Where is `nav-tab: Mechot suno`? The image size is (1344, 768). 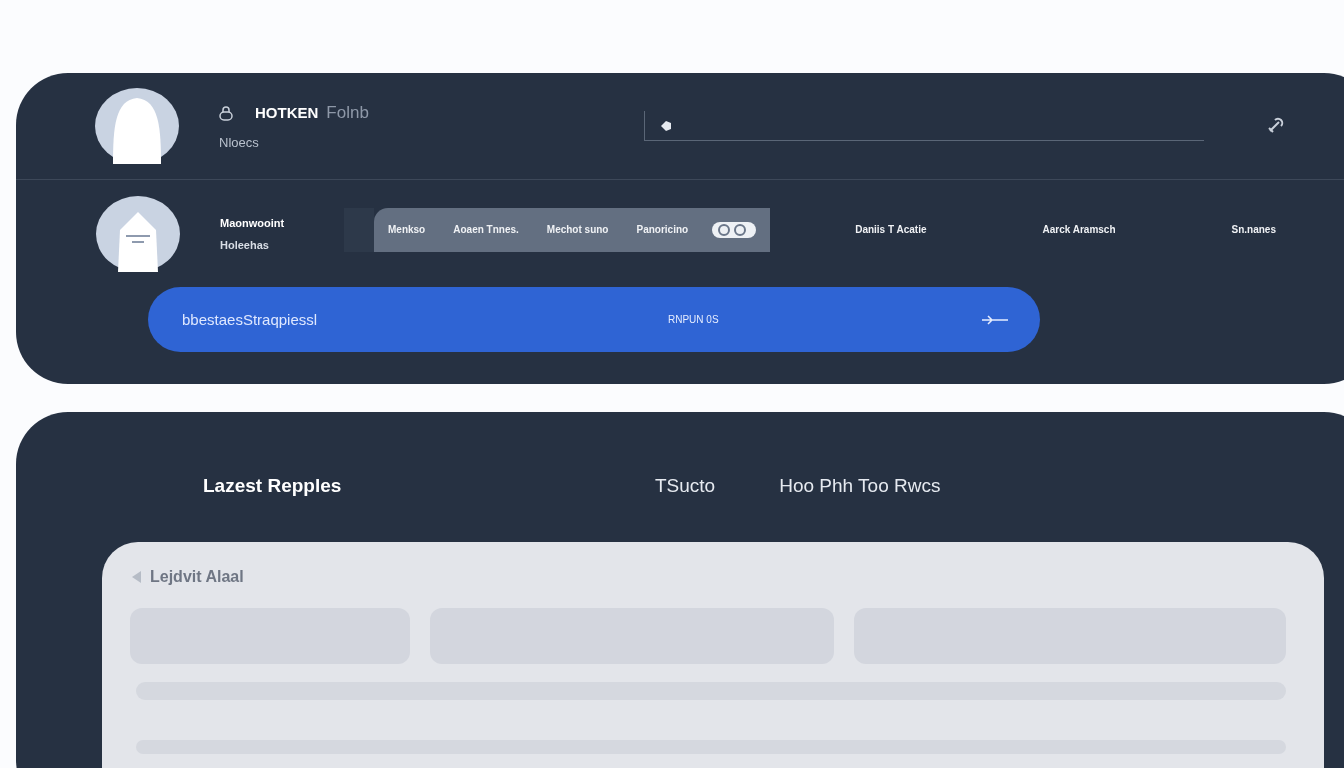
nav-tab: Mechot suno is located at coordinates (577, 229).